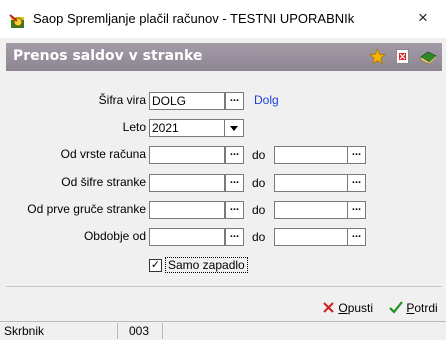 The height and width of the screenshot is (340, 446). What do you see at coordinates (428, 58) in the screenshot?
I see `book-icon` at bounding box center [428, 58].